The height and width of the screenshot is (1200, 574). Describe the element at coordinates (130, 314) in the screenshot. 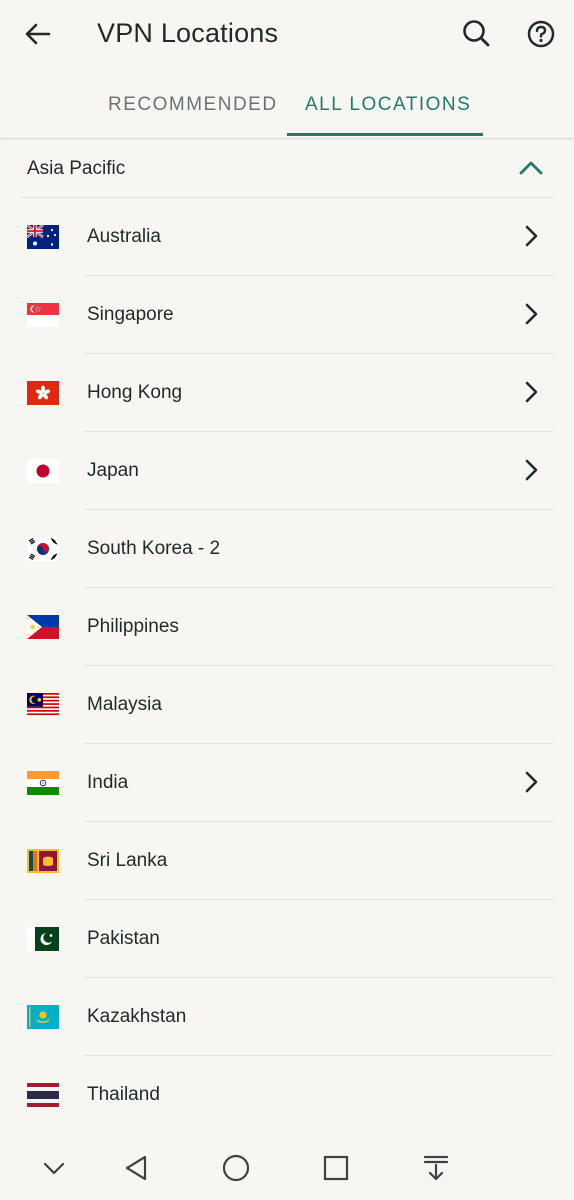

I see `location-name: Singapore` at that location.